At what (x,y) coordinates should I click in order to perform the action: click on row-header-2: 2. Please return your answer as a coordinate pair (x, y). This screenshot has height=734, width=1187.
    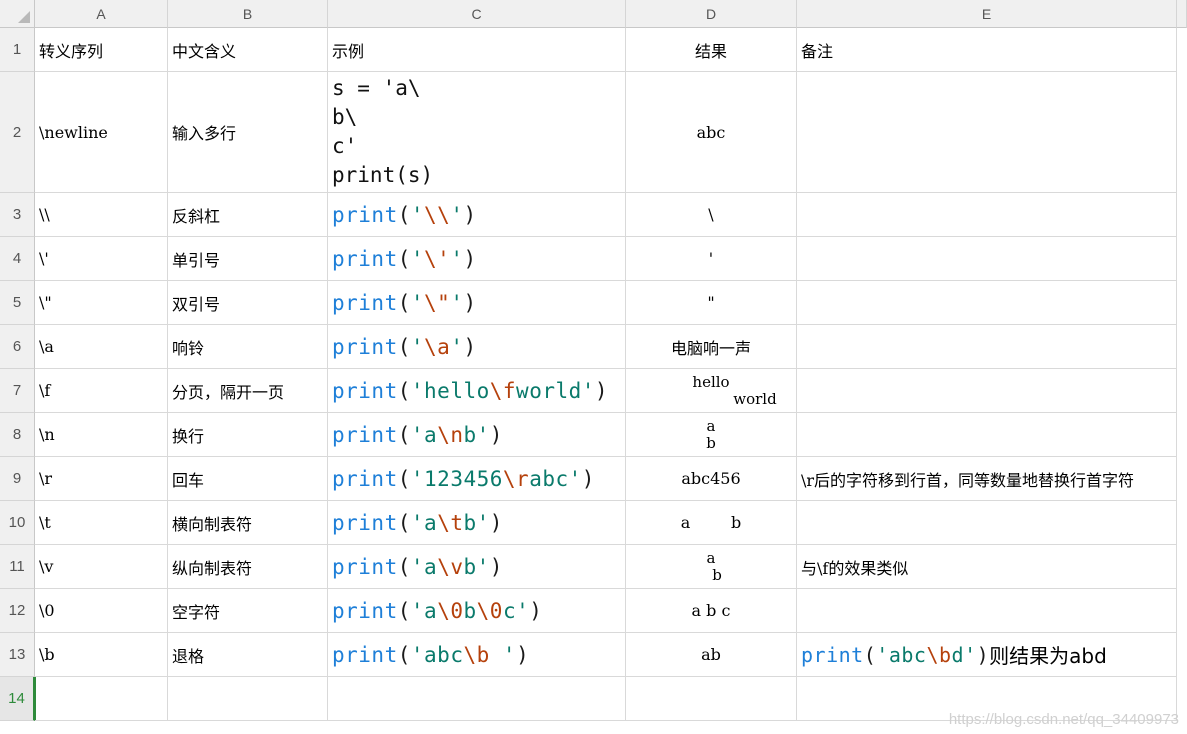
    Looking at the image, I should click on (17, 132).